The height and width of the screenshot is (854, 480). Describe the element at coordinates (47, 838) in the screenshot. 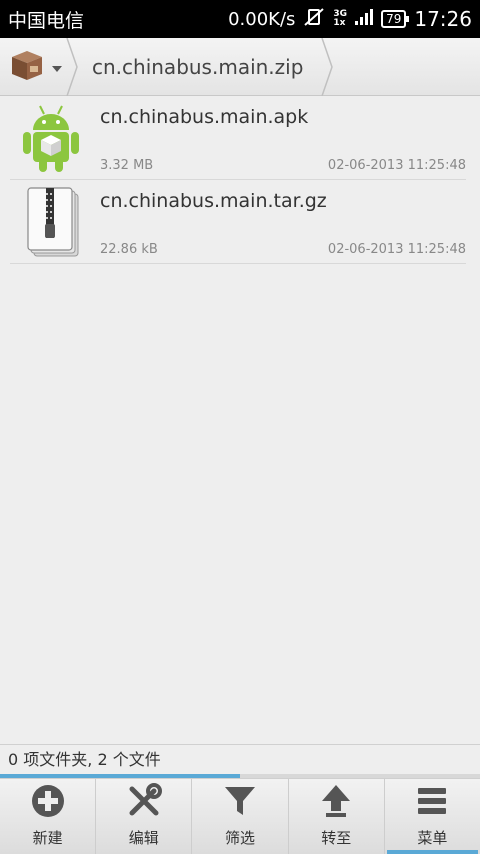

I see `new-label: 新建` at that location.